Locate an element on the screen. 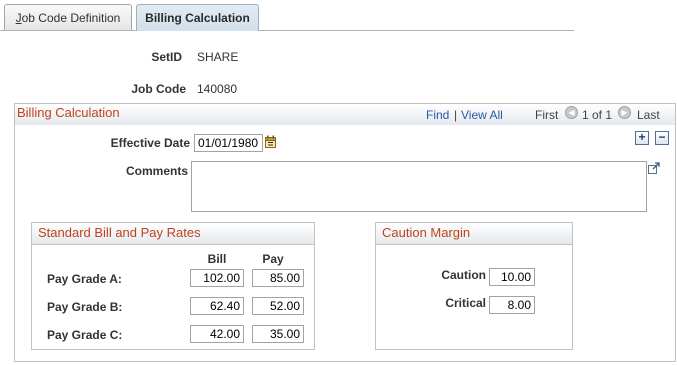 This screenshot has height=365, width=677. setid-label: SetID is located at coordinates (166, 57).